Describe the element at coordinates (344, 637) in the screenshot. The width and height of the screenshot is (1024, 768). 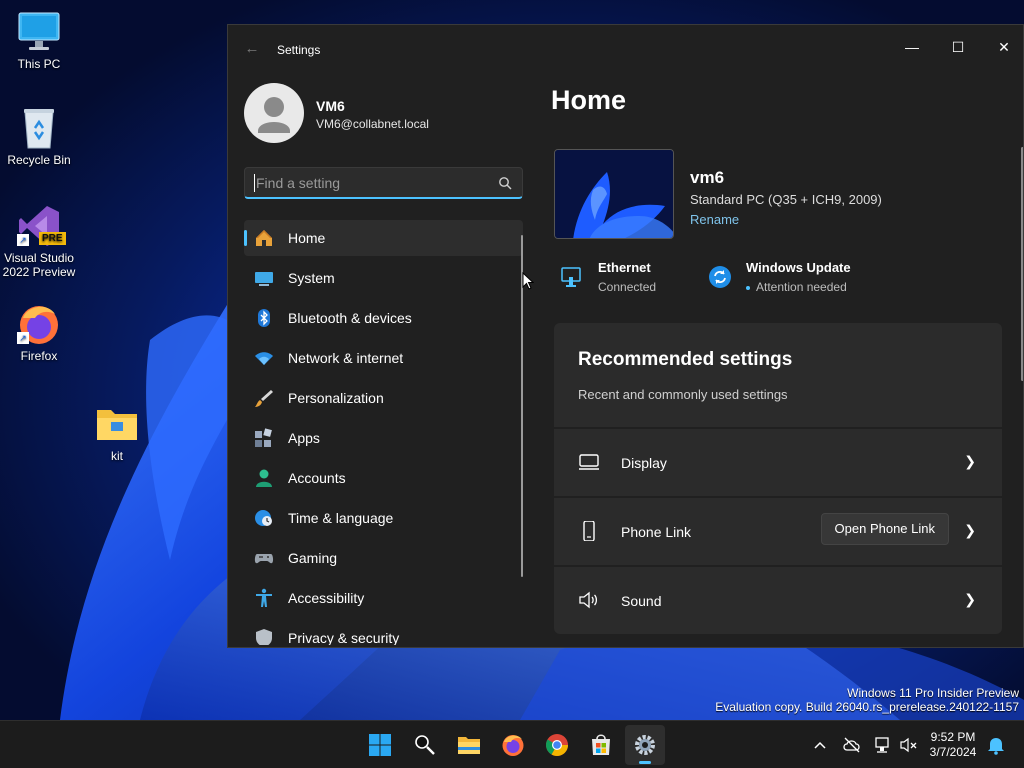
I see `nav-item-label: Privacy & security` at that location.